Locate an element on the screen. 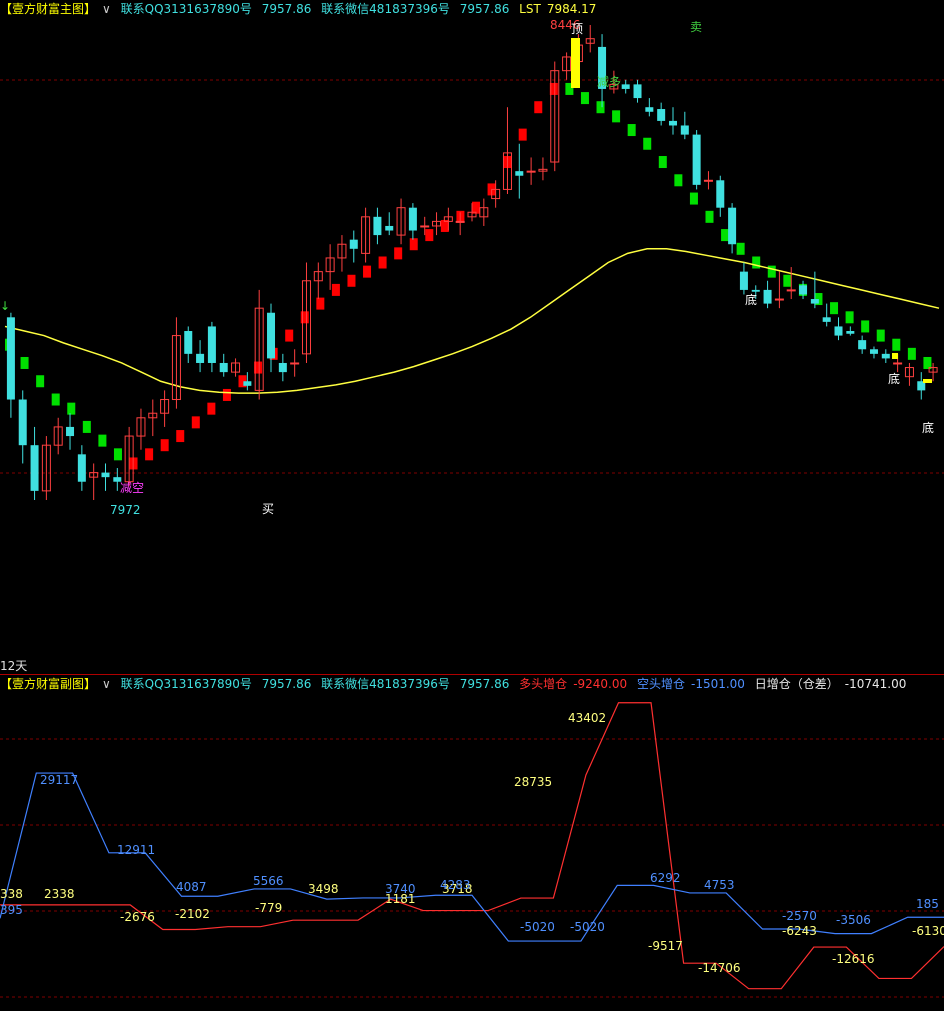 The image size is (944, 1011). data-value-label: 43402 is located at coordinates (587, 718).